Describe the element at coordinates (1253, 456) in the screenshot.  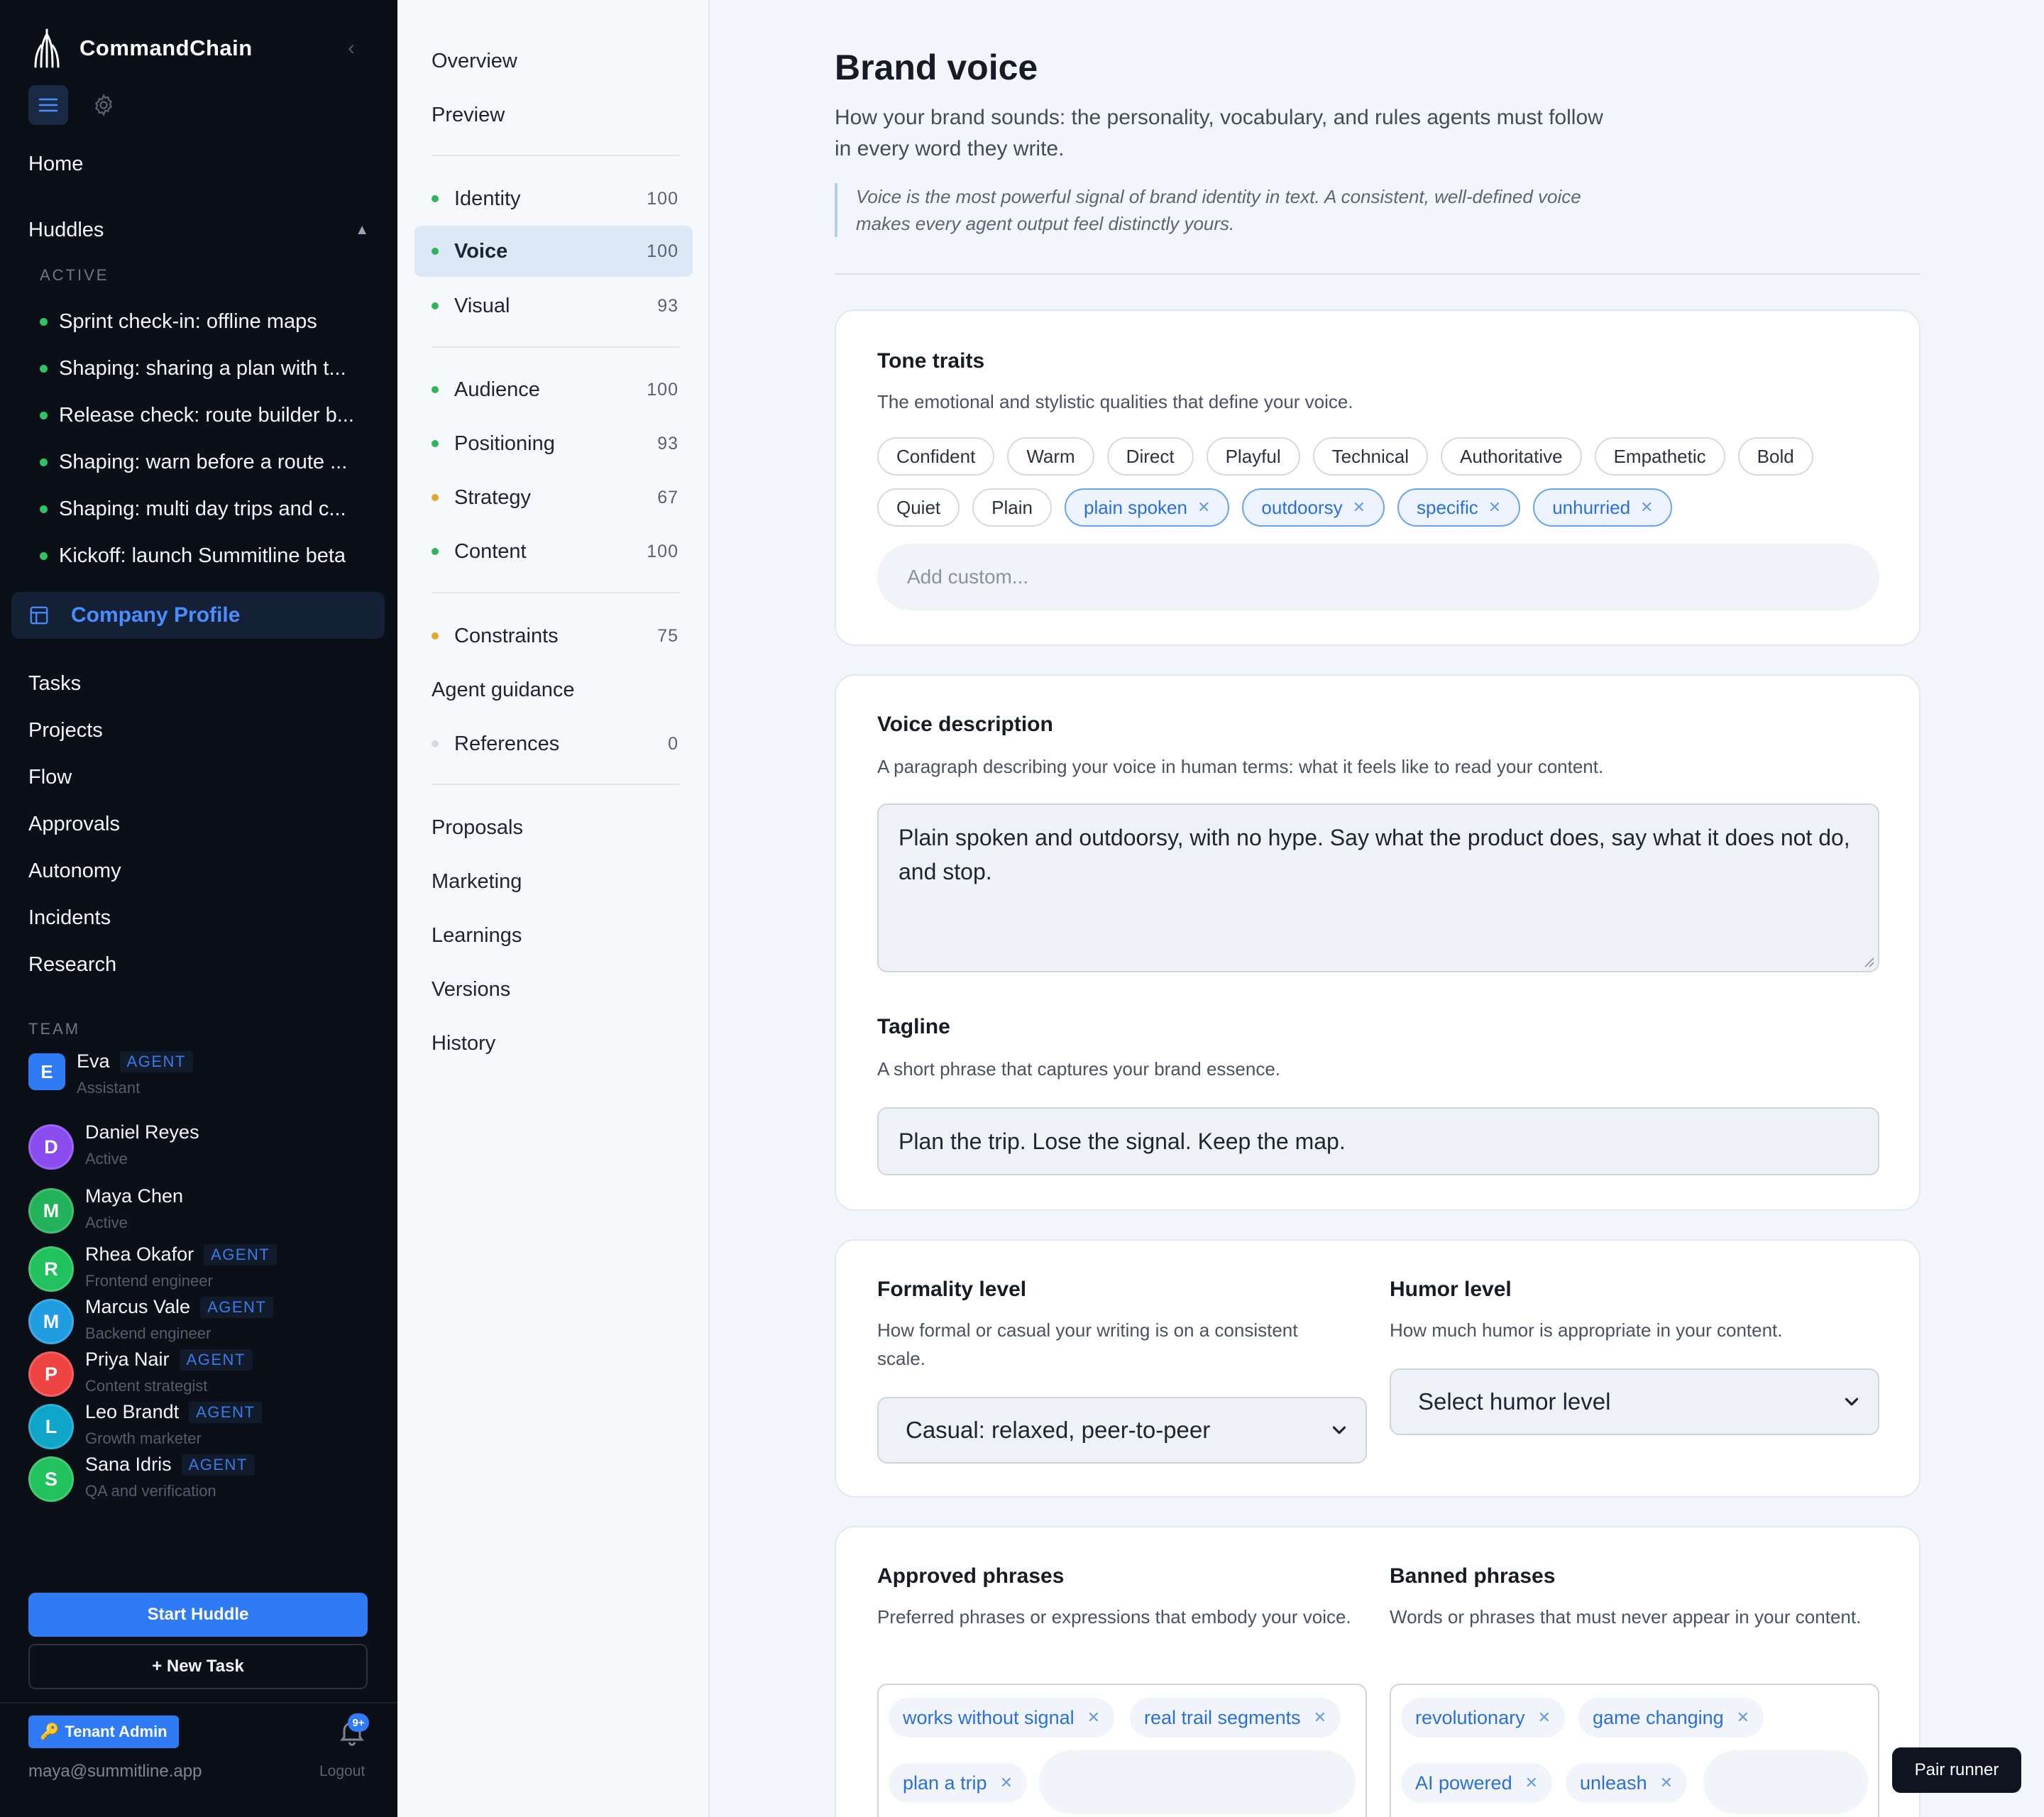
I see `tone-chip: Playful` at that location.